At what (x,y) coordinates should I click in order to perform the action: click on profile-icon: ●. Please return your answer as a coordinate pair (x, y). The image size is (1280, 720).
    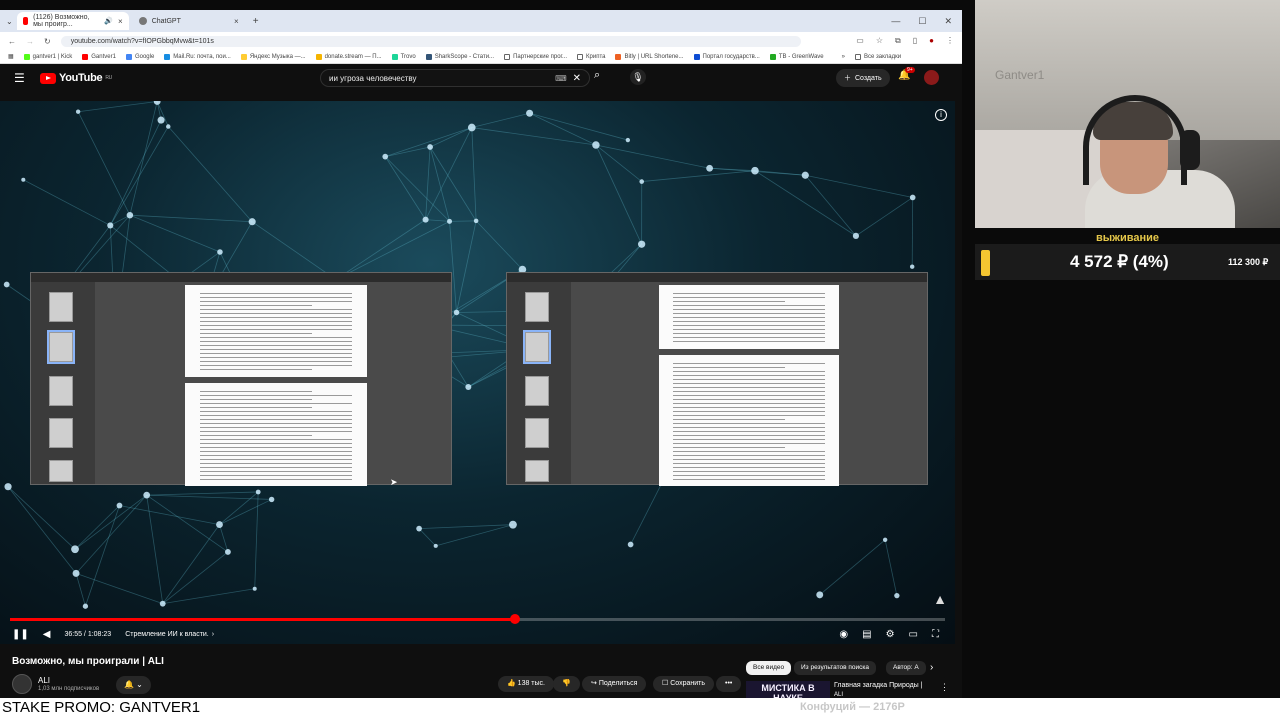
    Looking at the image, I should click on (931, 41).